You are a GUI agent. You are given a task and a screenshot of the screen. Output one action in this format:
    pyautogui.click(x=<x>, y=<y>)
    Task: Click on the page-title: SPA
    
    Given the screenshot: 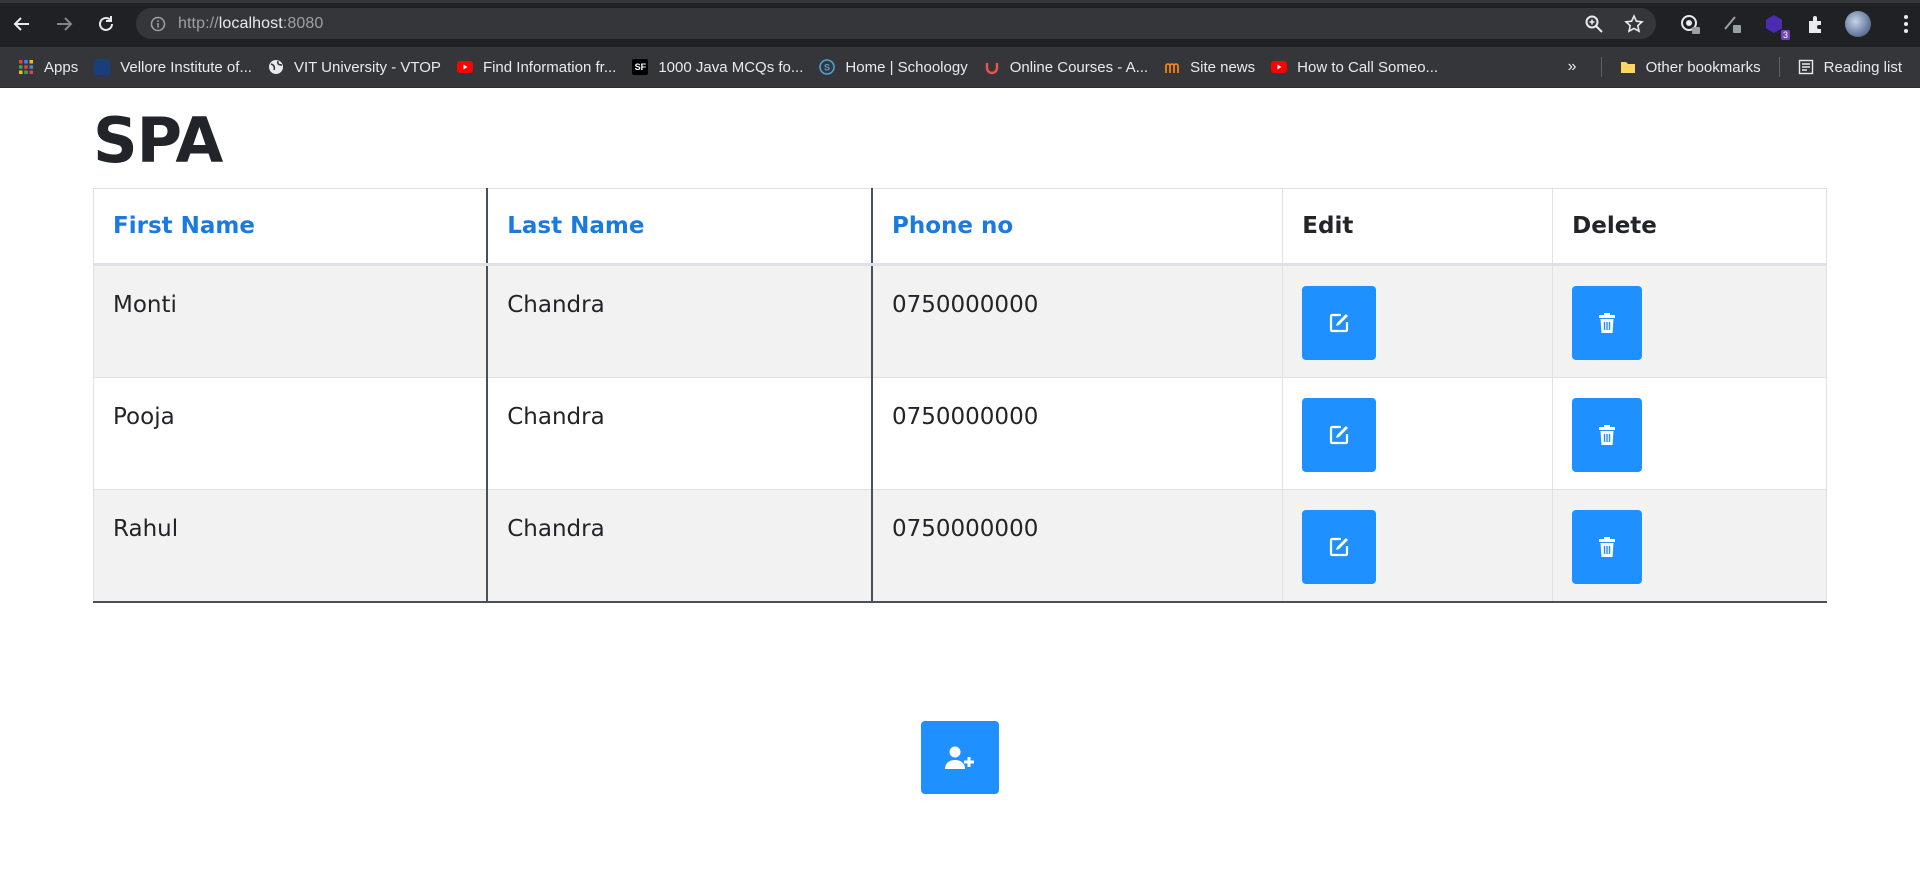 What is the action you would take?
    pyautogui.click(x=158, y=140)
    